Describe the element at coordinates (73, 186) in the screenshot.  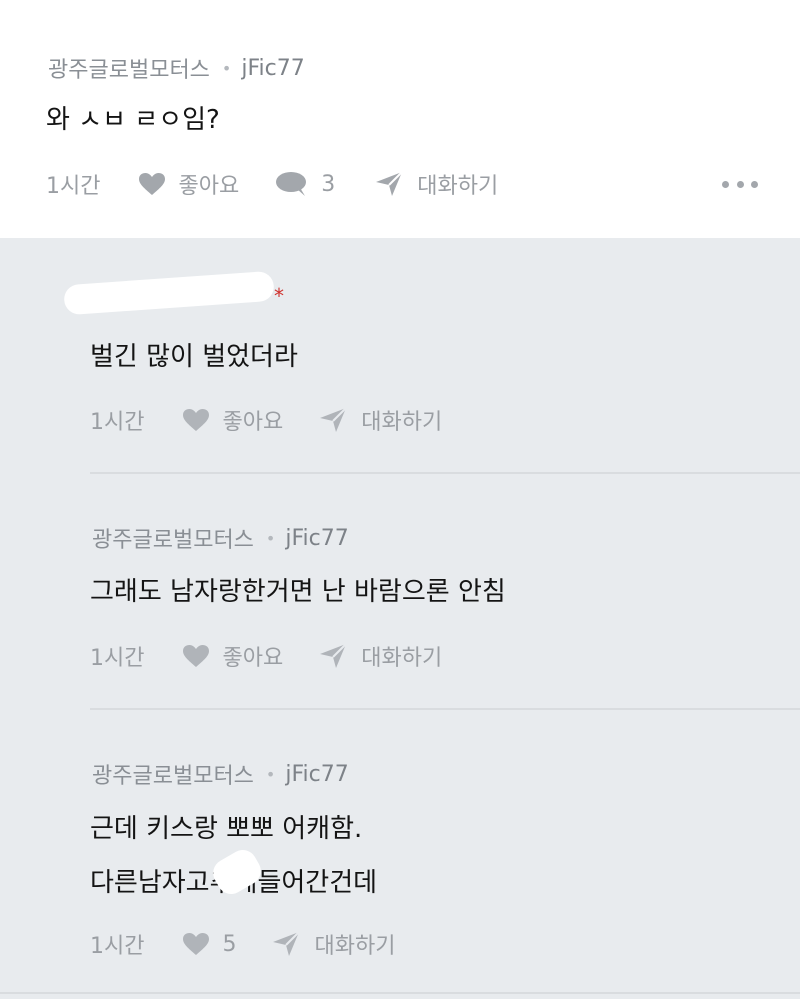
I see `comment-time: 1시간` at that location.